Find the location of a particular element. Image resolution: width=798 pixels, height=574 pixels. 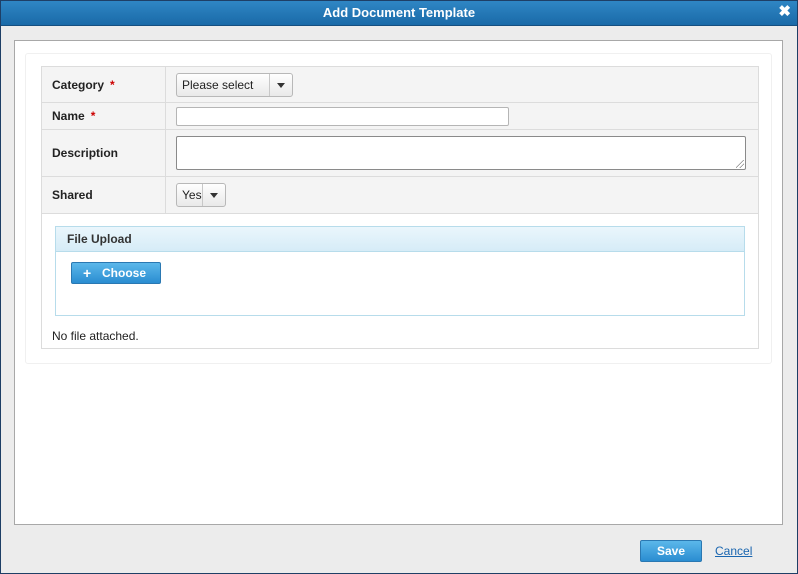

description-label-cell: Description is located at coordinates (103, 153).